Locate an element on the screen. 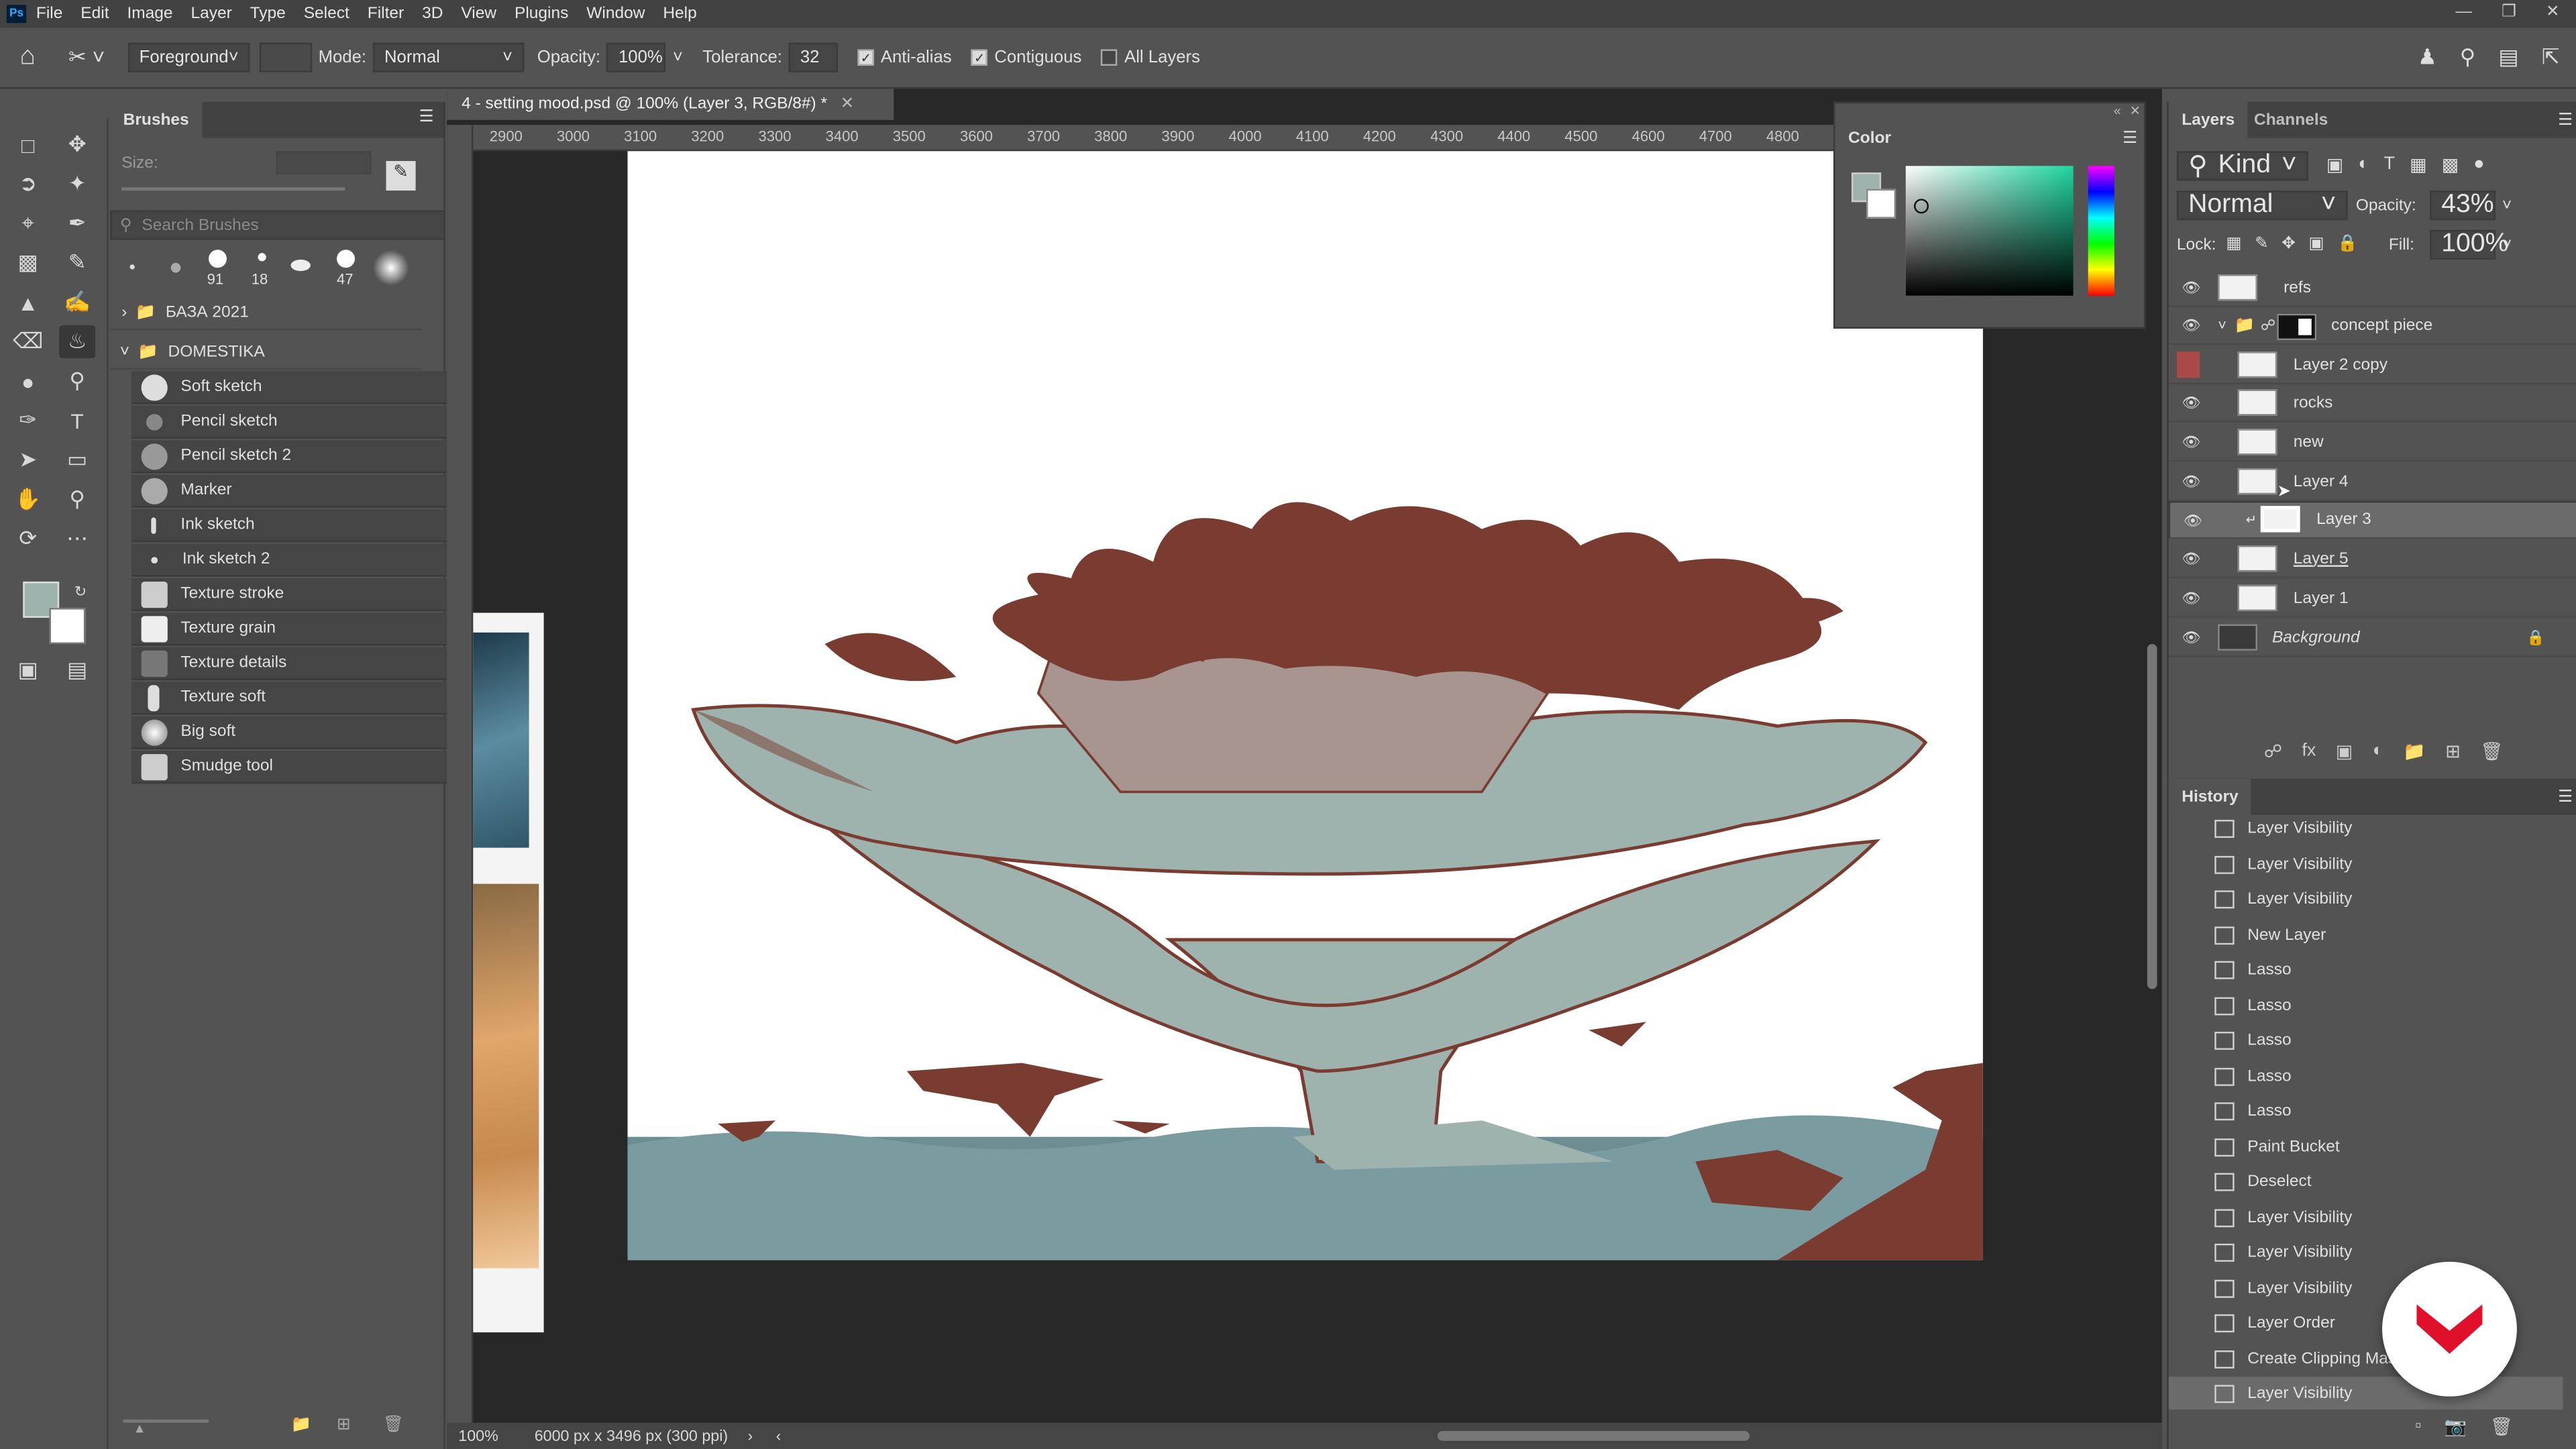  paint-bucket-tool-preset-icon: ✂ ˅ is located at coordinates (86, 57).